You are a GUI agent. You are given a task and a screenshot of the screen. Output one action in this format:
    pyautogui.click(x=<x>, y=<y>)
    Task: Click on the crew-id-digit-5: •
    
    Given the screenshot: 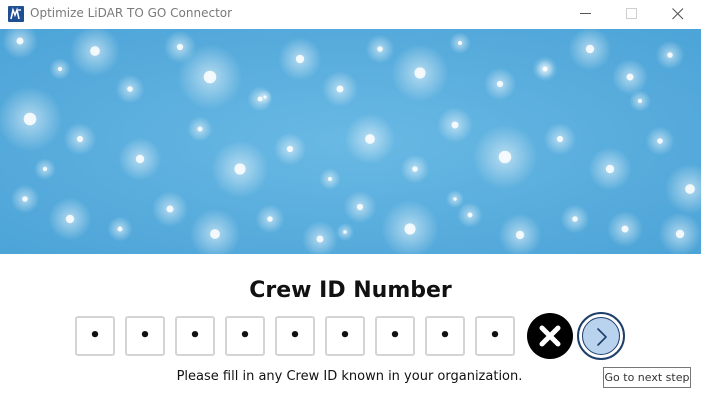 What is the action you would take?
    pyautogui.click(x=295, y=336)
    